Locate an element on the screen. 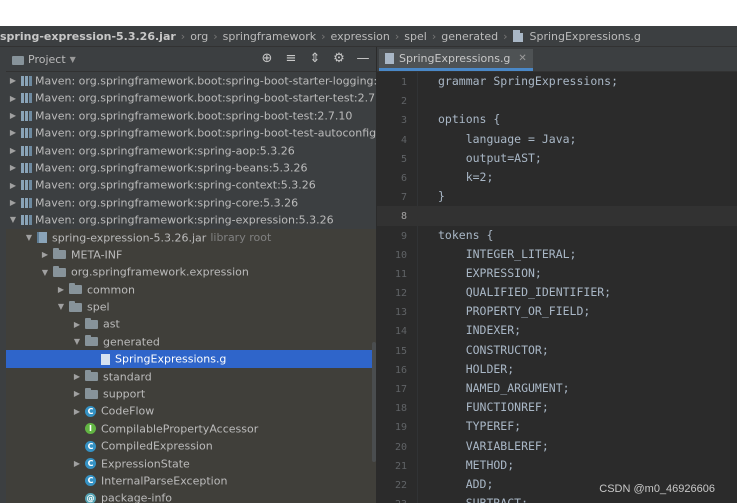 This screenshot has width=737, height=503. code-line: 13 PROPERTY_OR_FIELD; is located at coordinates (557, 311).